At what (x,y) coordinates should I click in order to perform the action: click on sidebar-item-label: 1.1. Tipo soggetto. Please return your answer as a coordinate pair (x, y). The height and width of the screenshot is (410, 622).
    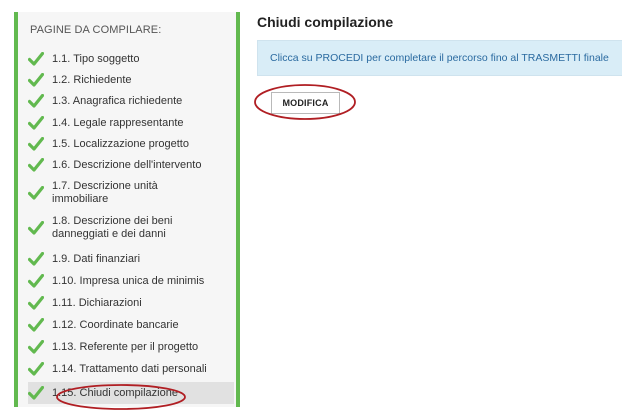
    Looking at the image, I should click on (96, 58).